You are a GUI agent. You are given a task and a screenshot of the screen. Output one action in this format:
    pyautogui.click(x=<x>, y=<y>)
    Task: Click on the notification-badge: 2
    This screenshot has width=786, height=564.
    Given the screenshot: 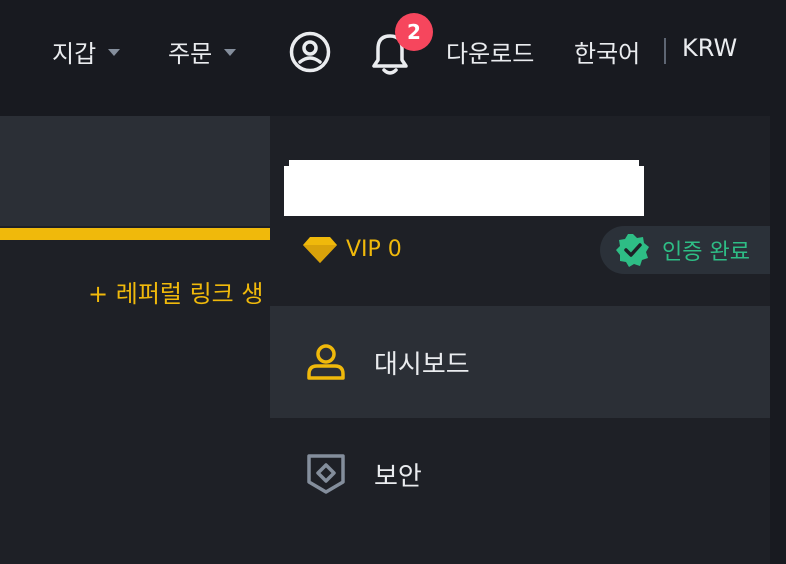 What is the action you would take?
    pyautogui.click(x=414, y=32)
    